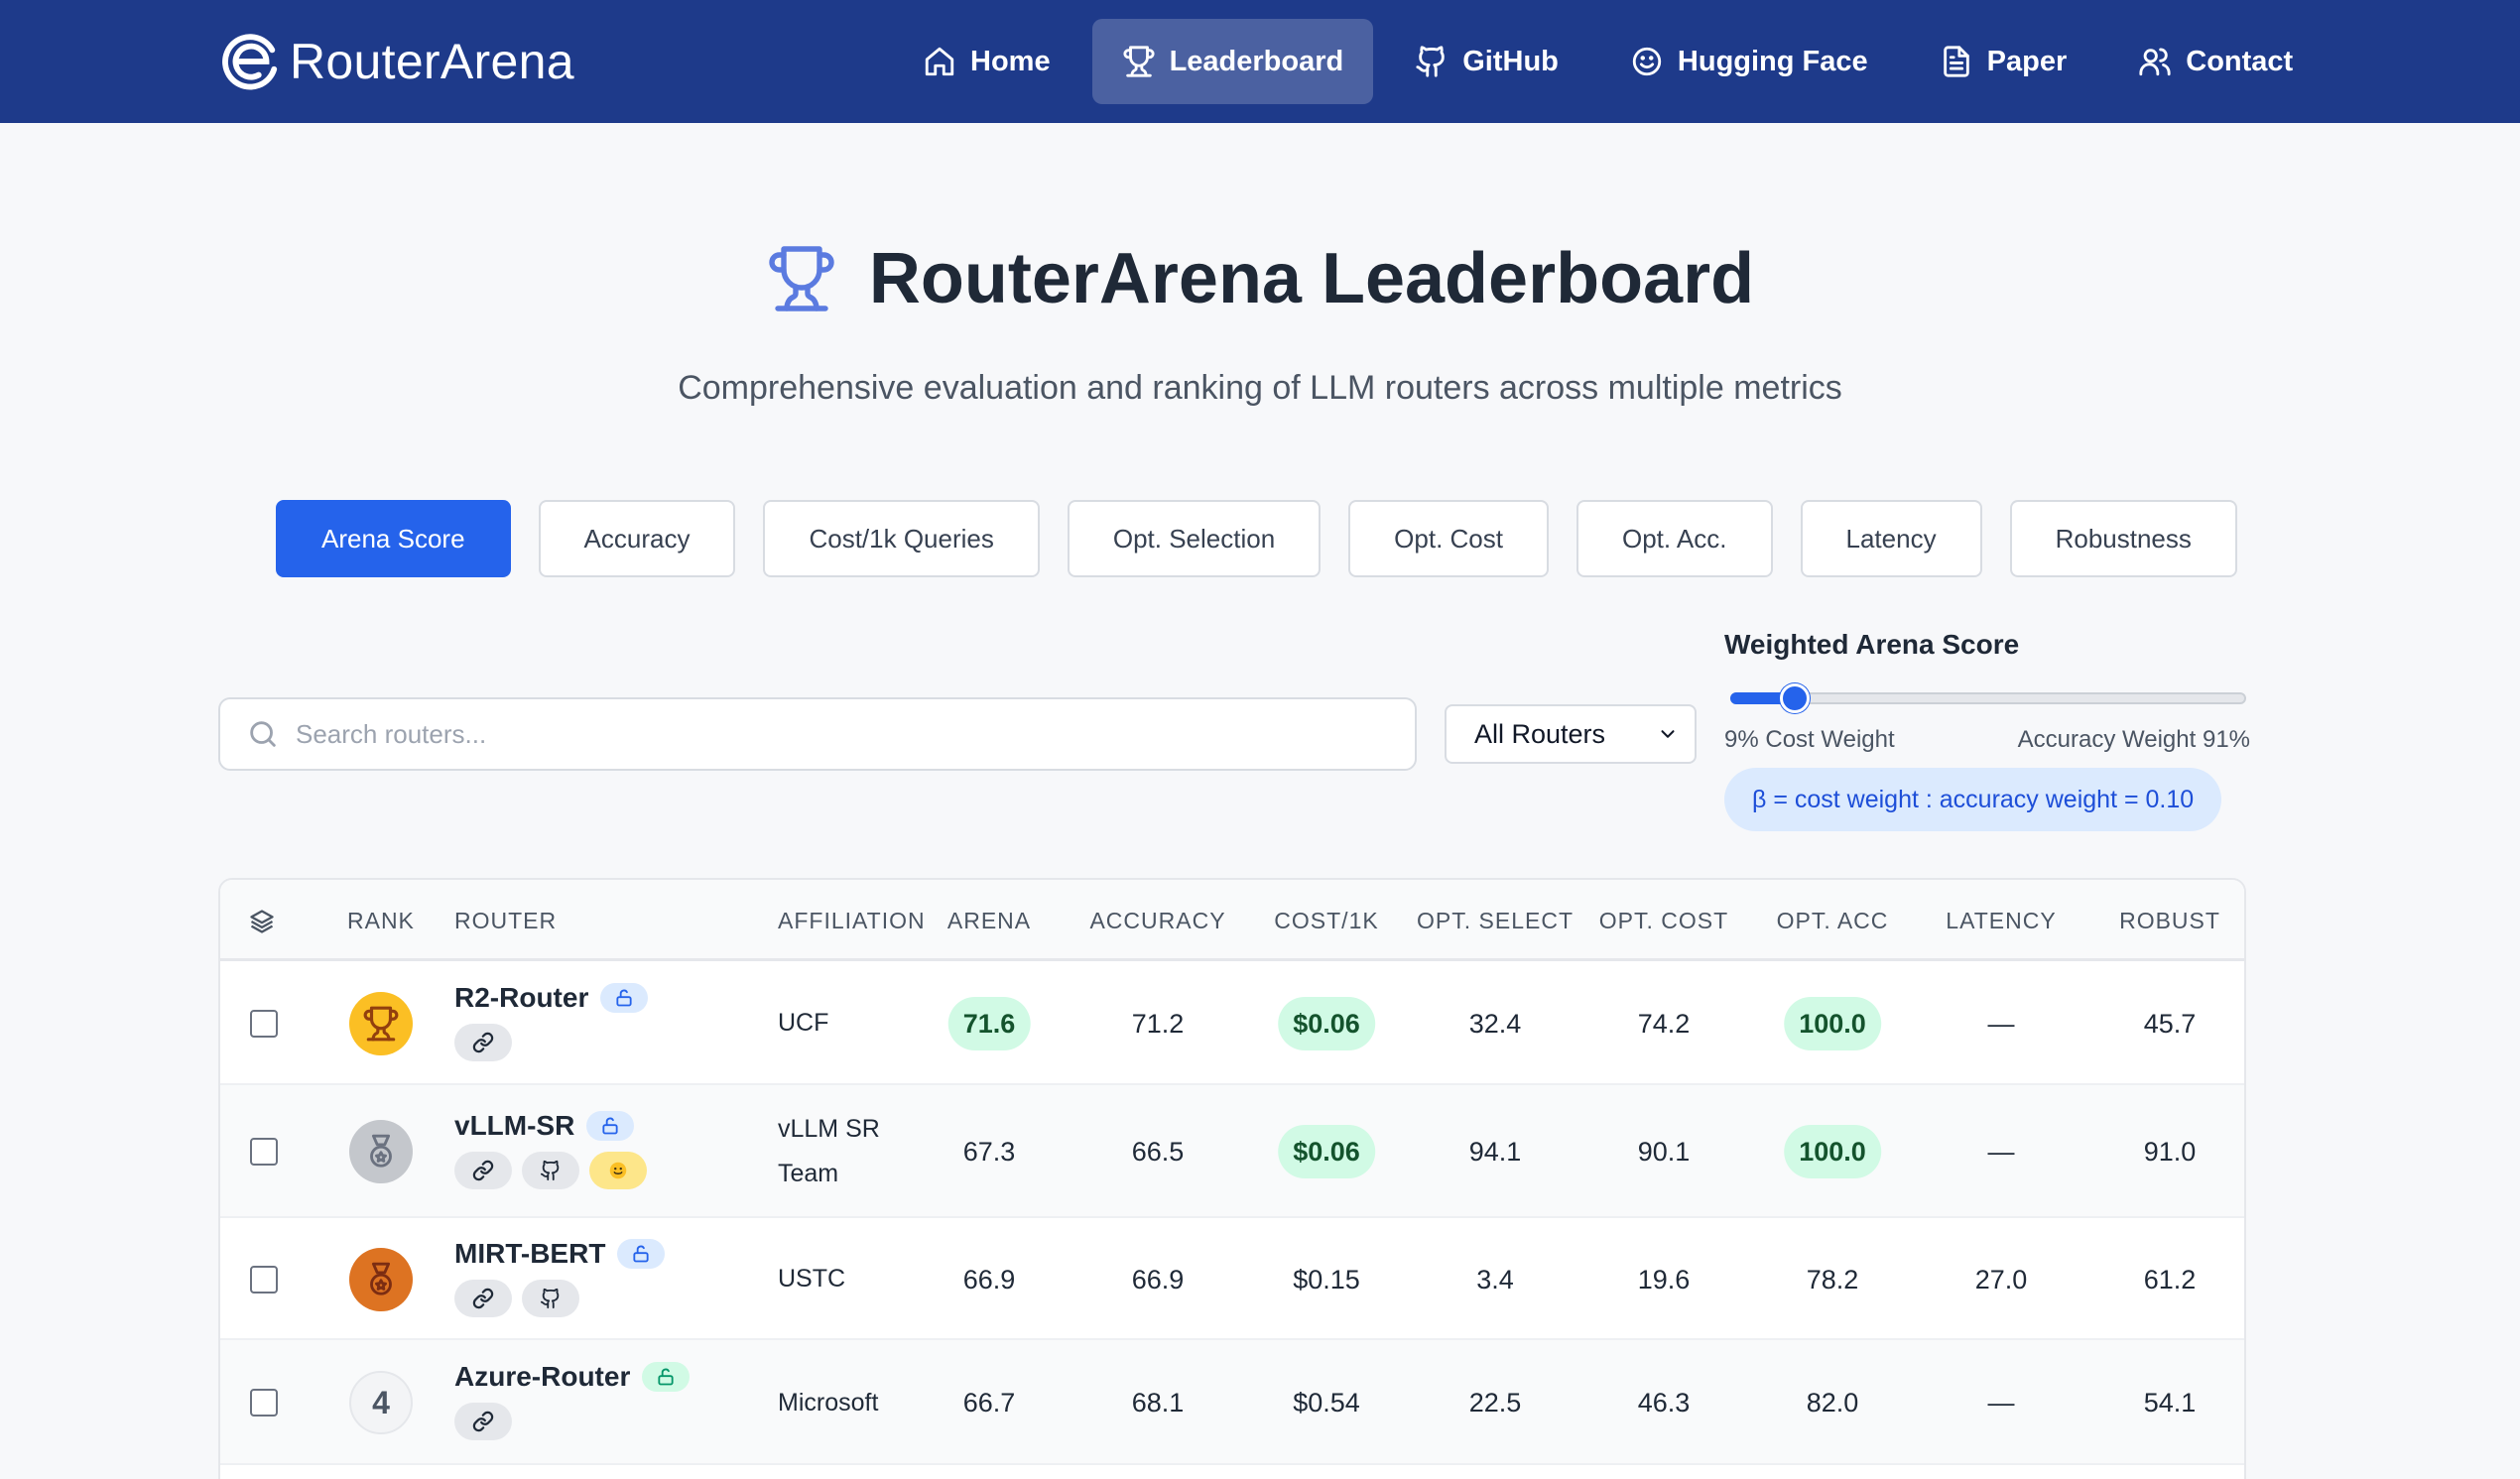  I want to click on affiliation-cell: vLLM SR Team, so click(829, 1151).